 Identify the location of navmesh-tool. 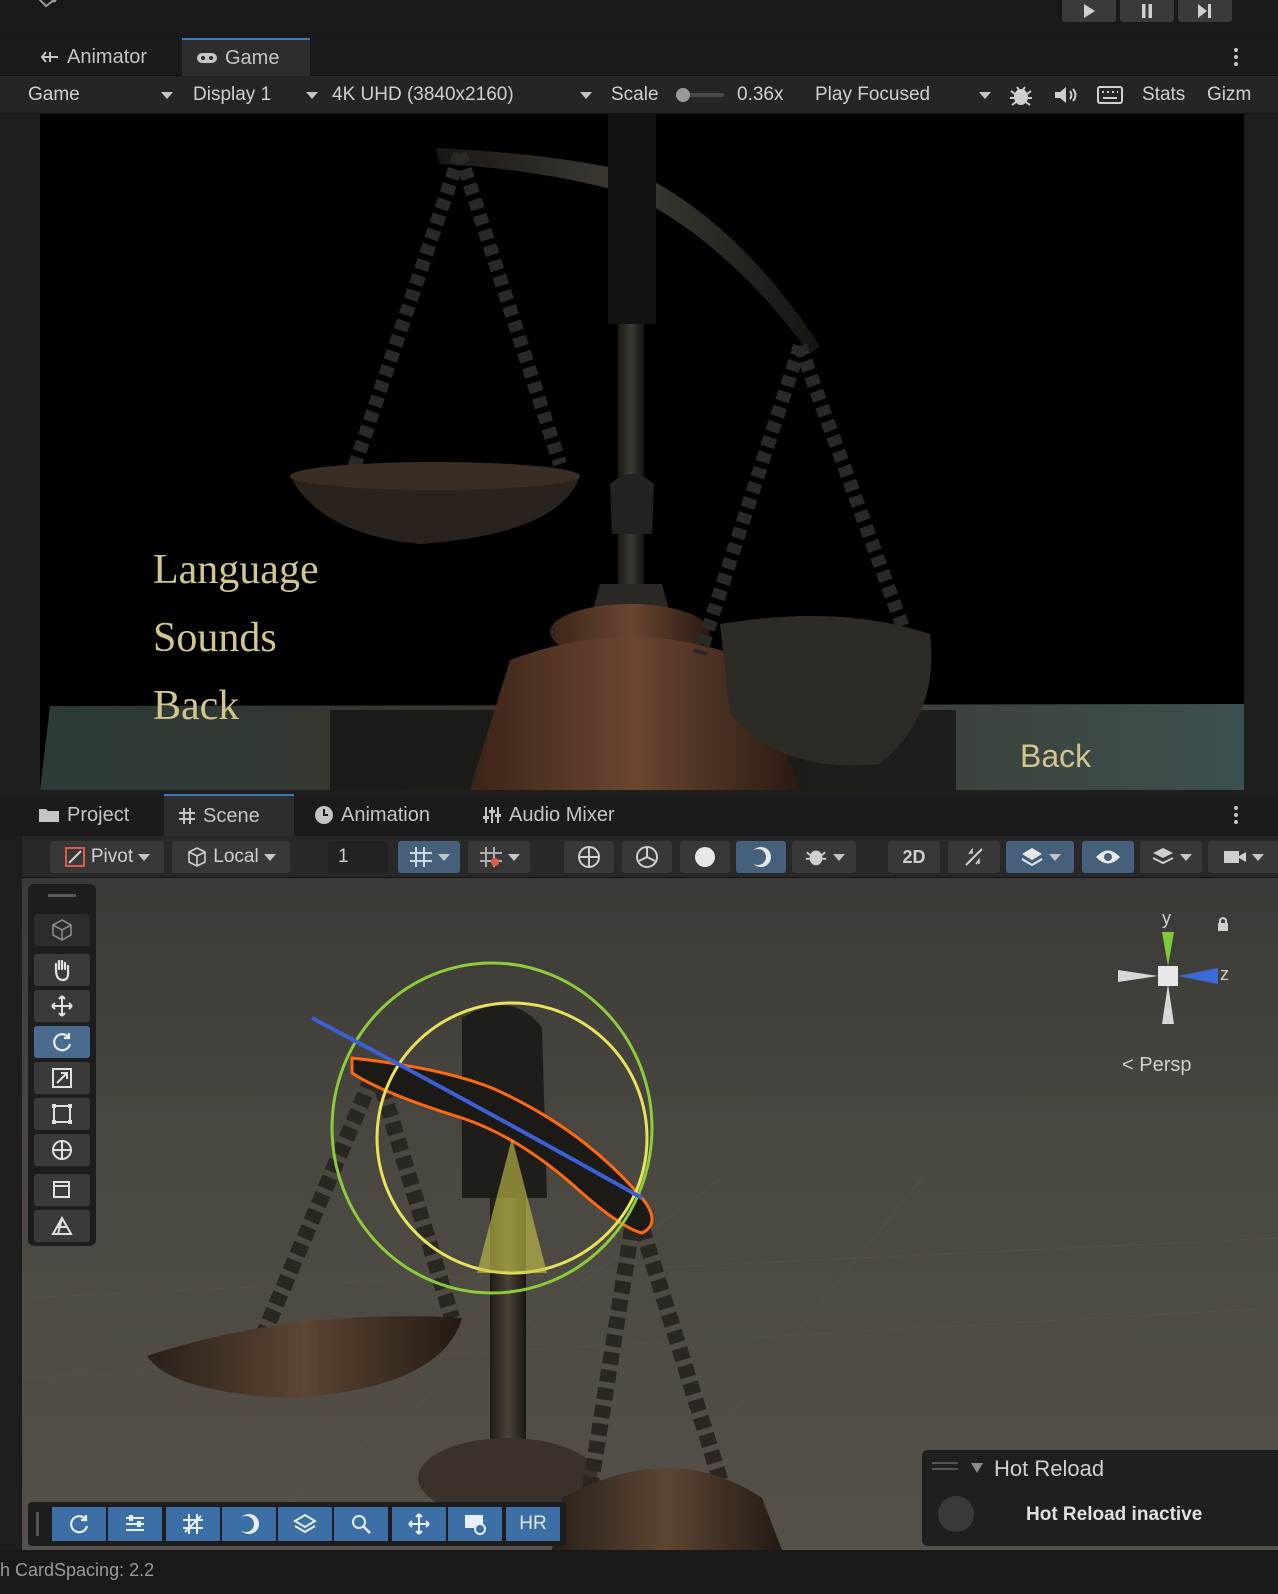
(62, 1226).